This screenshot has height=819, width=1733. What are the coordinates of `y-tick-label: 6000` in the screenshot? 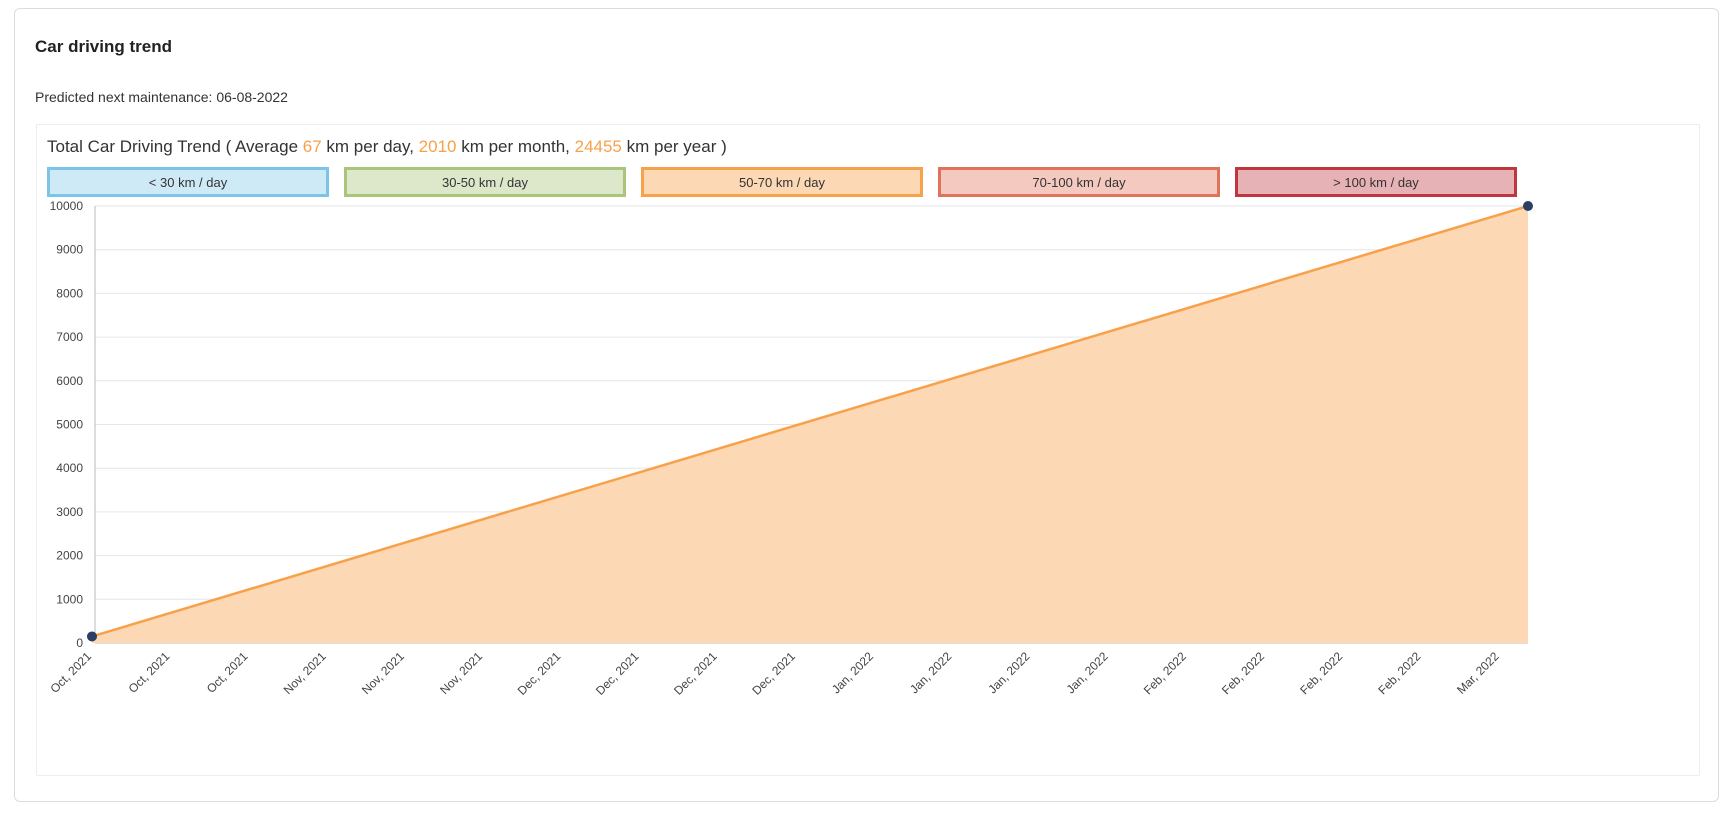 It's located at (69, 381).